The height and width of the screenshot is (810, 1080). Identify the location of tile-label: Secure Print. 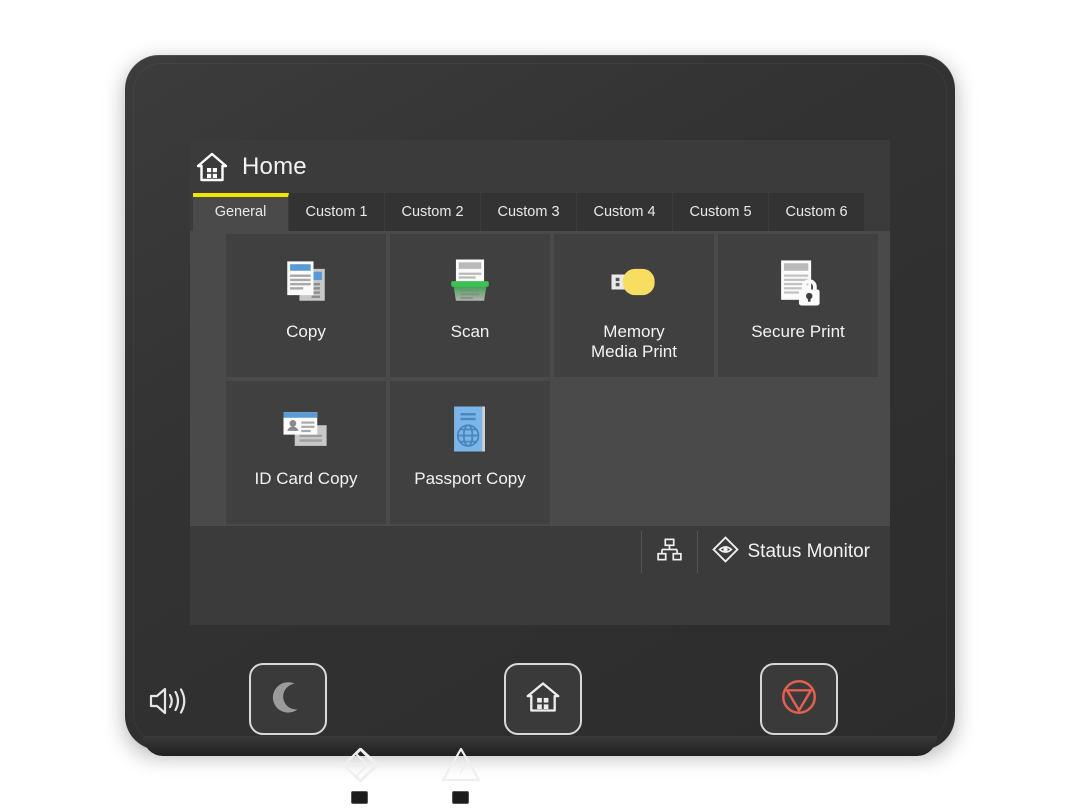
(798, 331).